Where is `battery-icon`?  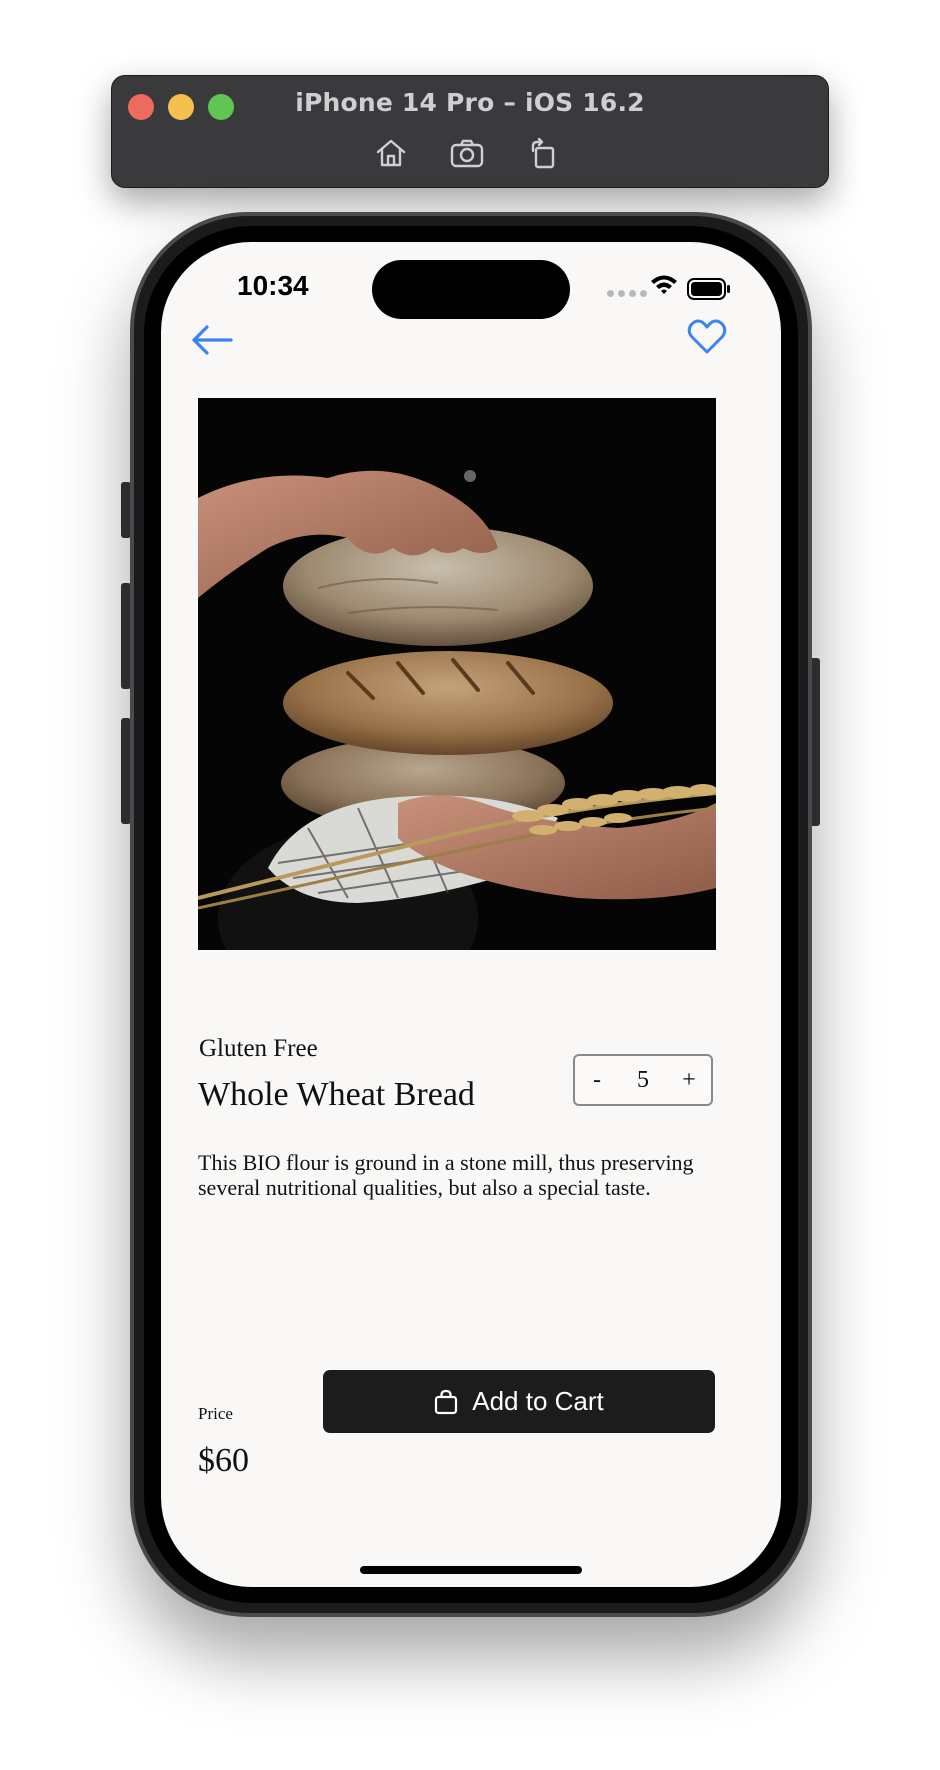 battery-icon is located at coordinates (708, 289).